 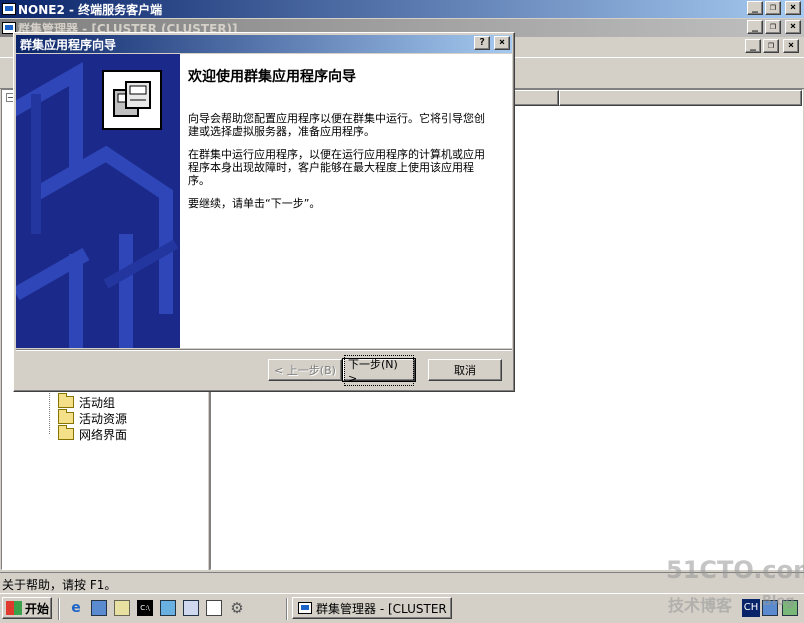 What do you see at coordinates (482, 43) in the screenshot?
I see `help-button: ?` at bounding box center [482, 43].